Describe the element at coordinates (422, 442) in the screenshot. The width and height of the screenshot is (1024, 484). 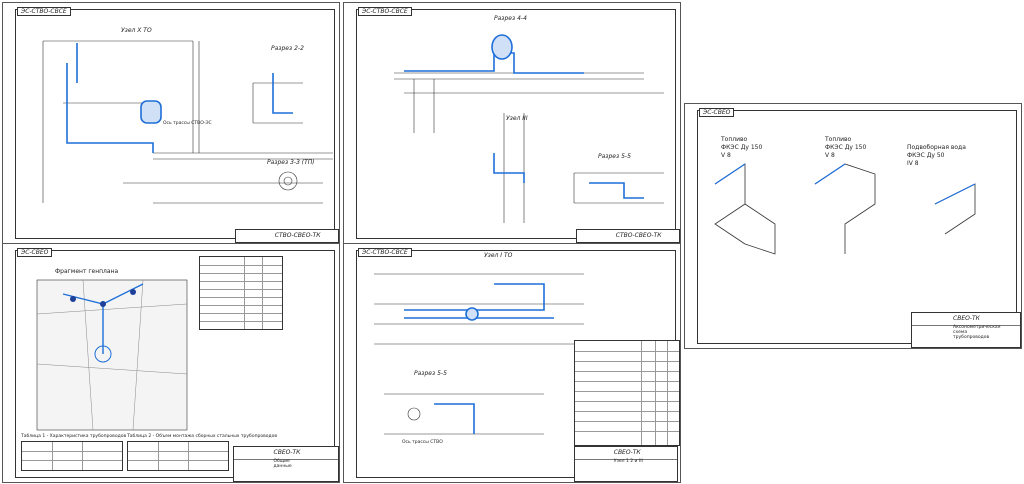
I see `label-axis: Ось трассы СТВО` at that location.